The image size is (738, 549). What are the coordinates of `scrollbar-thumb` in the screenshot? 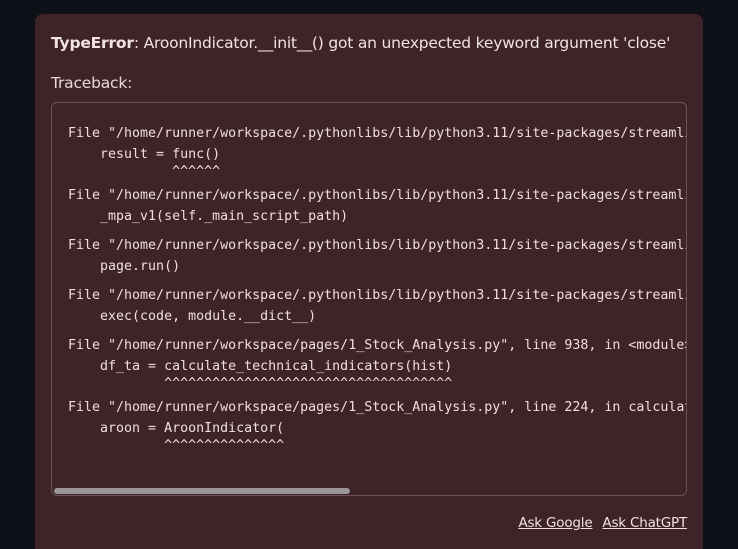 It's located at (202, 491).